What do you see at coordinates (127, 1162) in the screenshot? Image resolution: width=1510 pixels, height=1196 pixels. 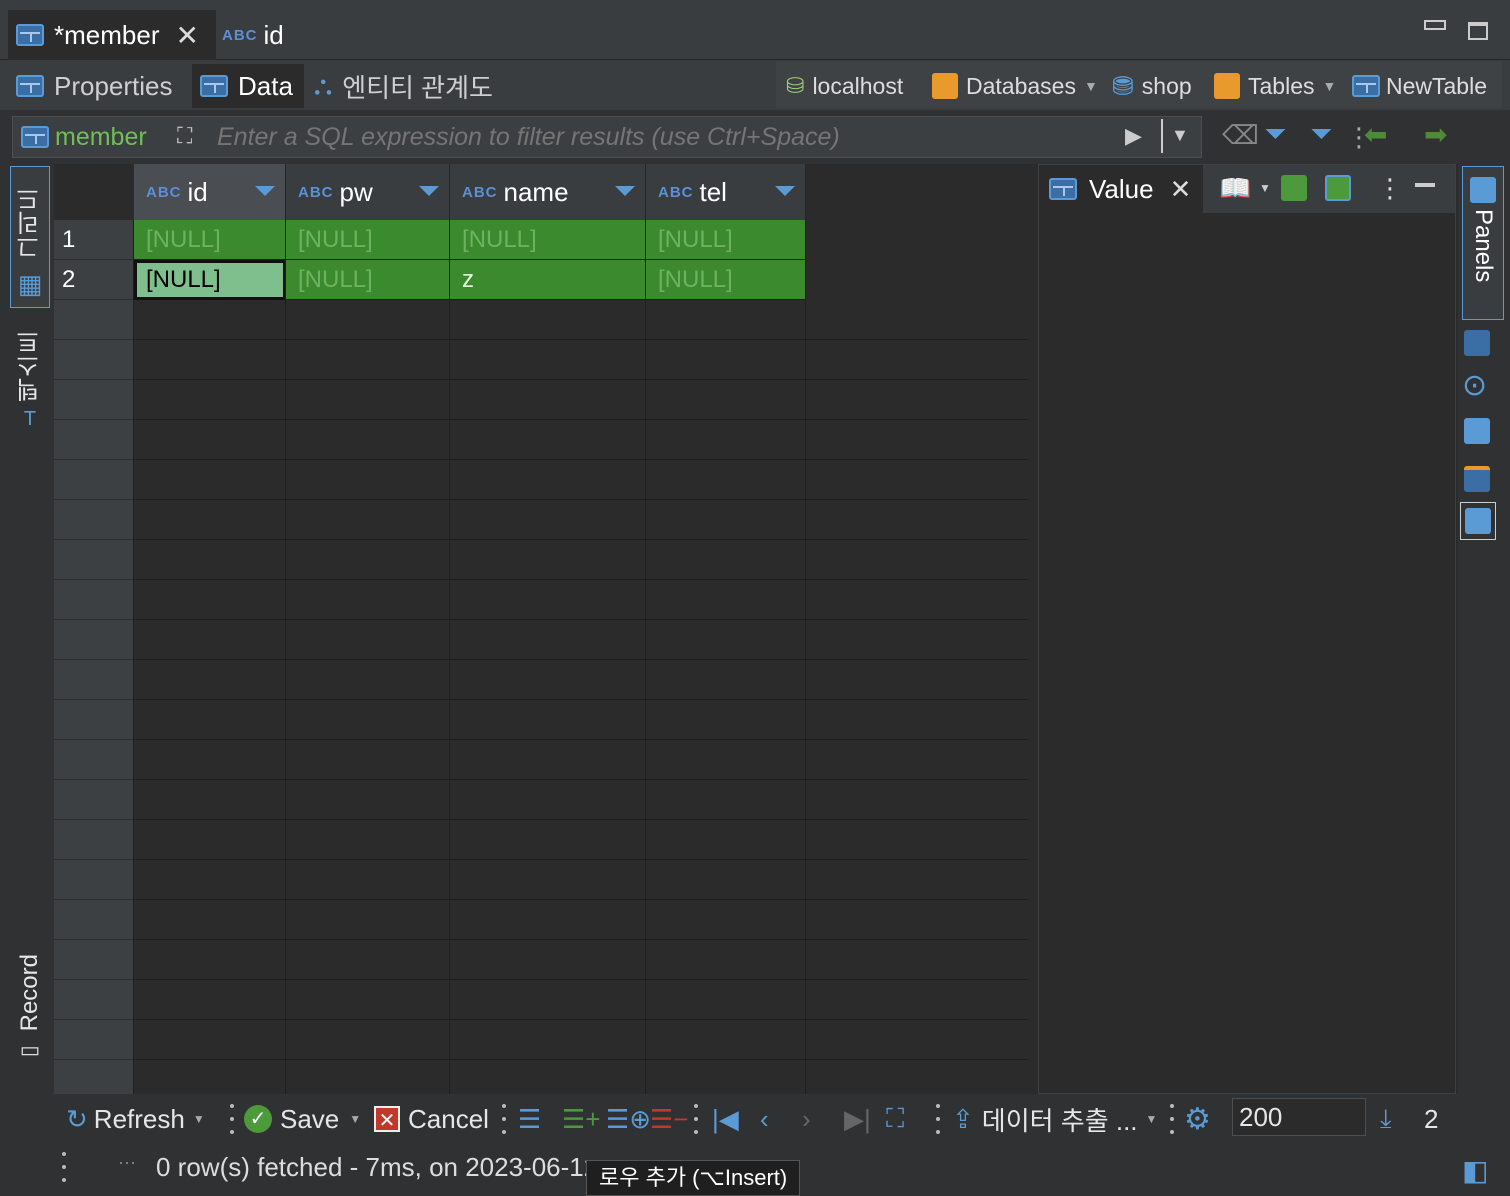 I see `ellipsis-icon: ···` at bounding box center [127, 1162].